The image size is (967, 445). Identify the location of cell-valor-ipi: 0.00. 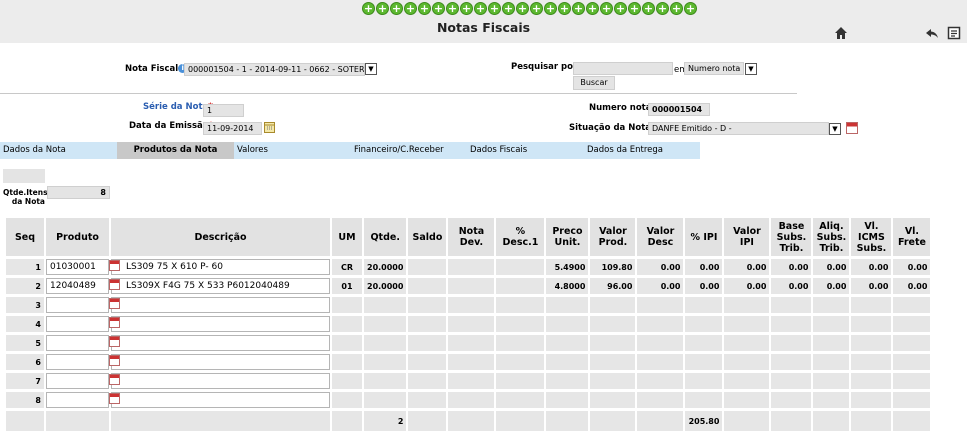
(747, 286).